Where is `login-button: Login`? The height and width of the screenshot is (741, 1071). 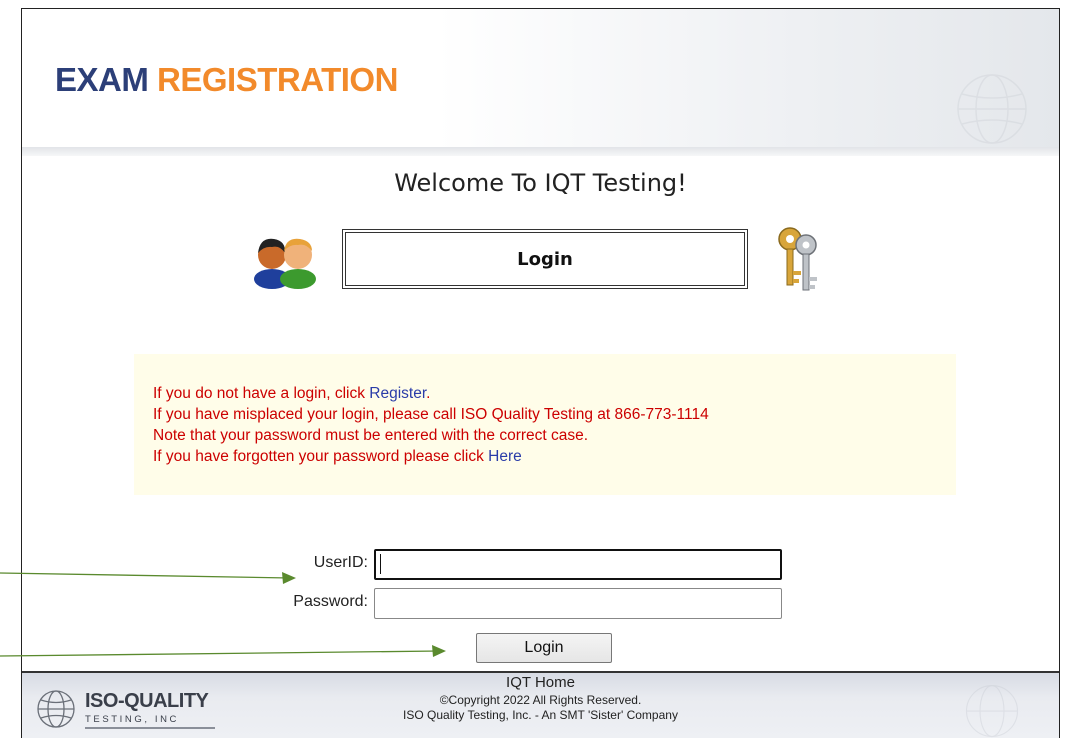 login-button: Login is located at coordinates (544, 648).